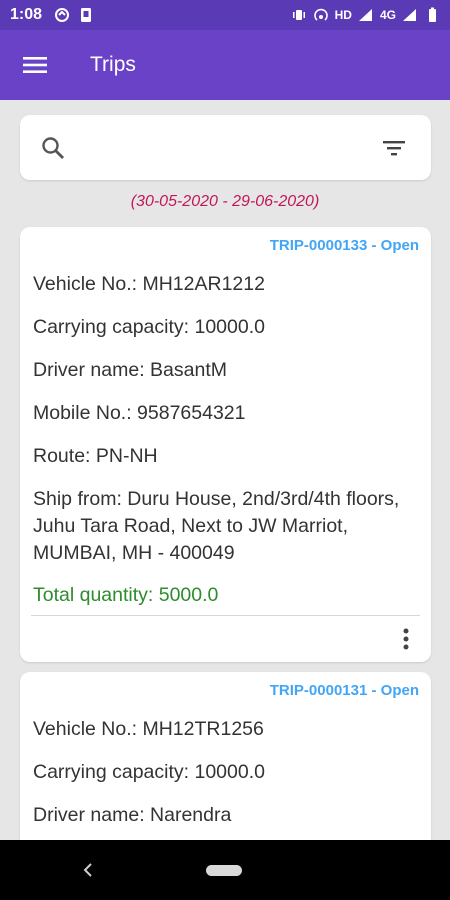 This screenshot has width=450, height=900. What do you see at coordinates (320, 14) in the screenshot?
I see `hotspot-icon` at bounding box center [320, 14].